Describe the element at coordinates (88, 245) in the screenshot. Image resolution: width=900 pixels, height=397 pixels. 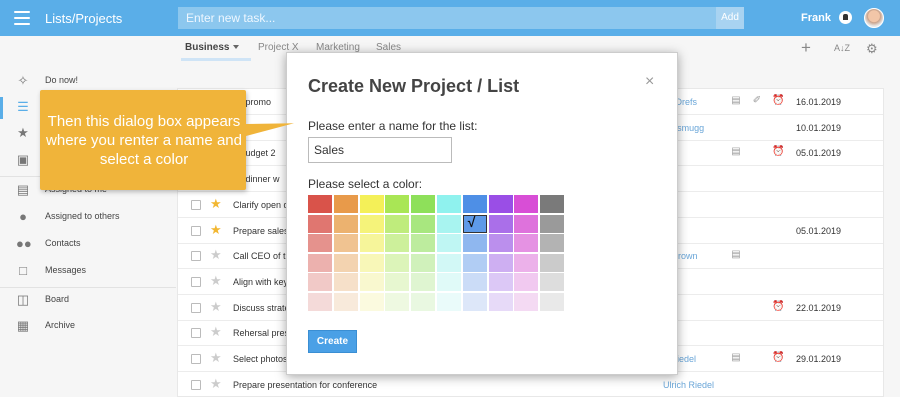
I see `sidebar-item-contacts: ●● Contacts` at that location.